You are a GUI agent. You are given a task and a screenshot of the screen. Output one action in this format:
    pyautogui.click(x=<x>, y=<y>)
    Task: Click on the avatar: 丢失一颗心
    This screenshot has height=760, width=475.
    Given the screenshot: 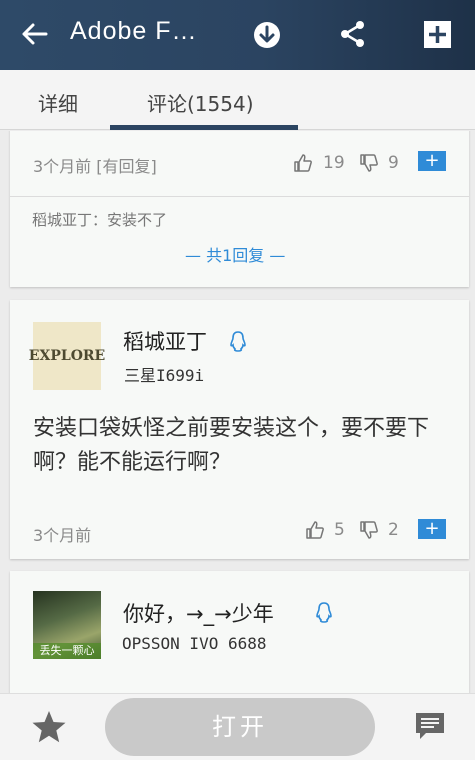 What is the action you would take?
    pyautogui.click(x=67, y=625)
    